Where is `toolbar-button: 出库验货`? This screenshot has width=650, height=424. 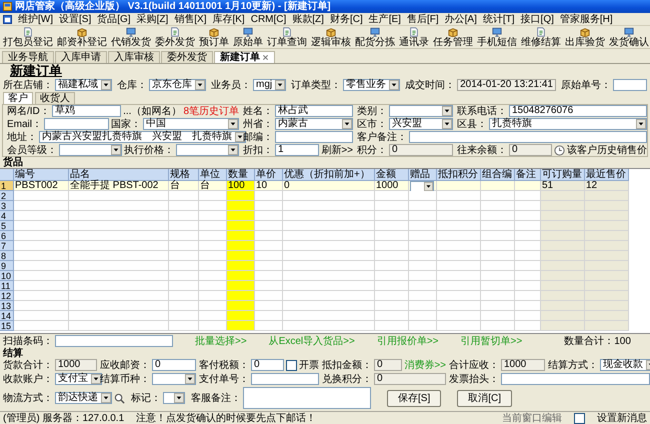 toolbar-button: 出库验货 is located at coordinates (585, 37).